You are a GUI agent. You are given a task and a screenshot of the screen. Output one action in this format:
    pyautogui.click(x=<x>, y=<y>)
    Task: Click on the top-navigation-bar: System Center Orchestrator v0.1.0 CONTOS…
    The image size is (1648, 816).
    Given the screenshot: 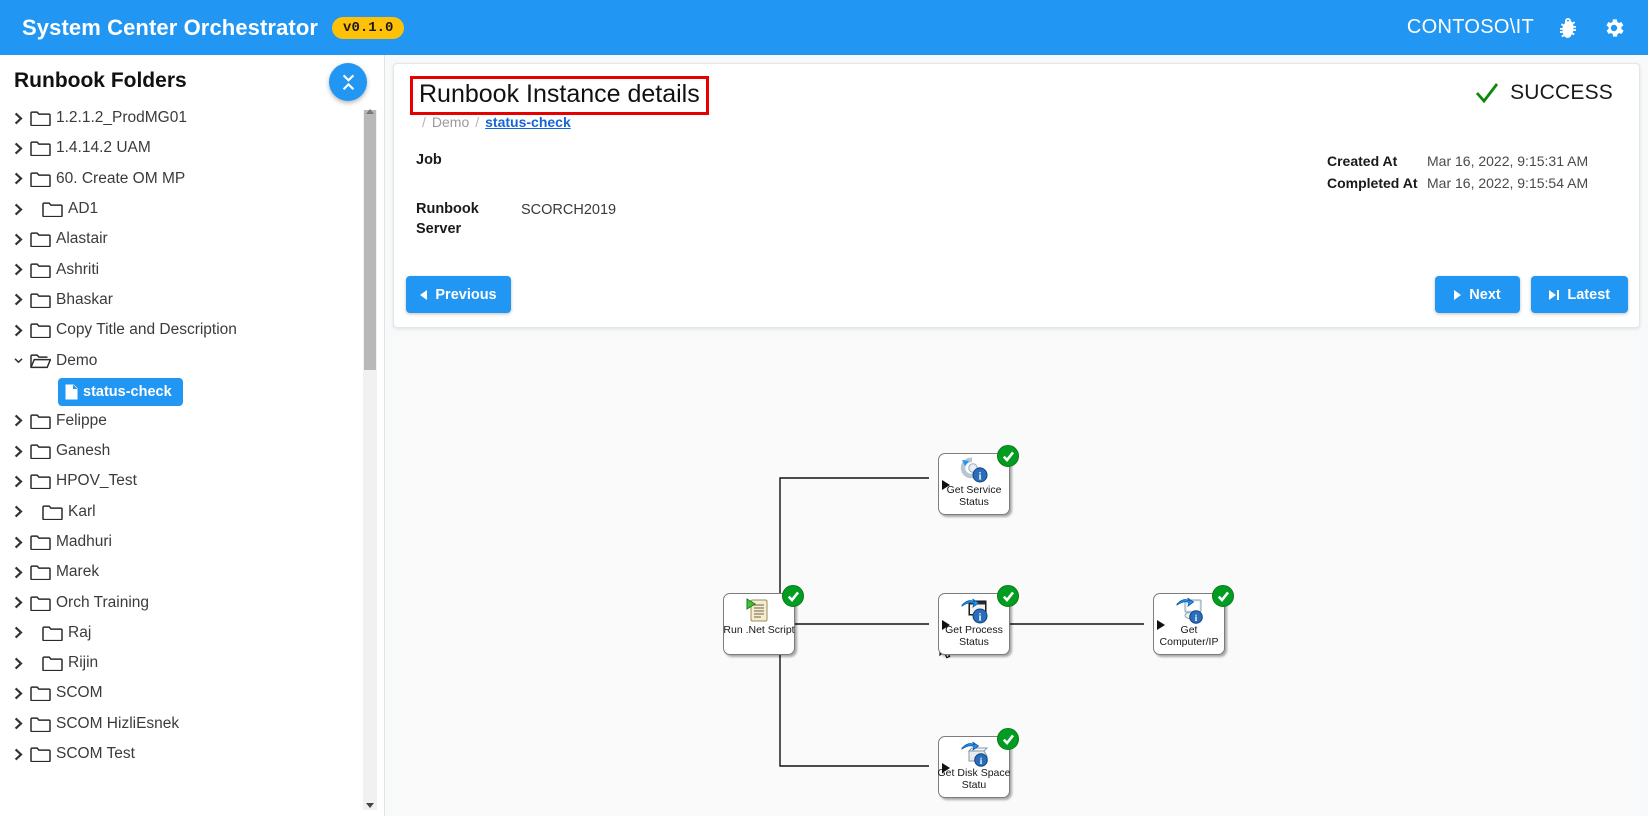 What is the action you would take?
    pyautogui.click(x=824, y=27)
    